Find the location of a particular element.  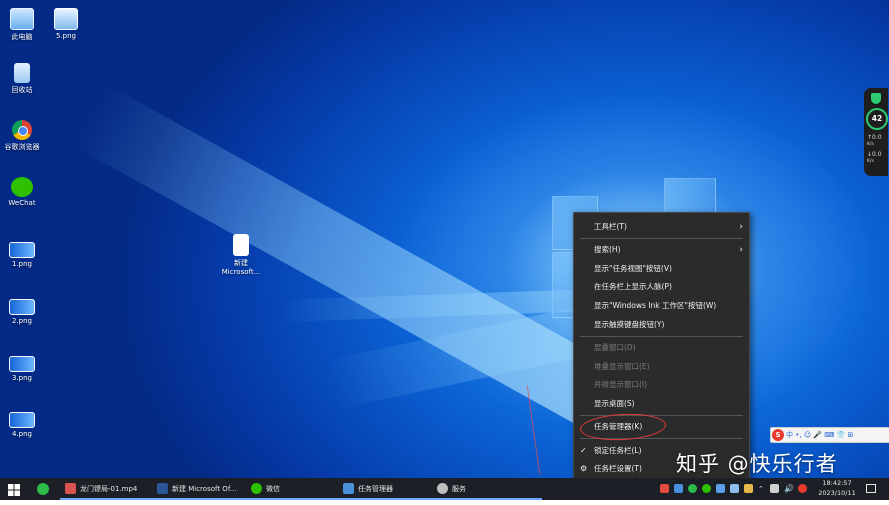

clock: 18:42:57 2023/10/11 is located at coordinates (837, 489).